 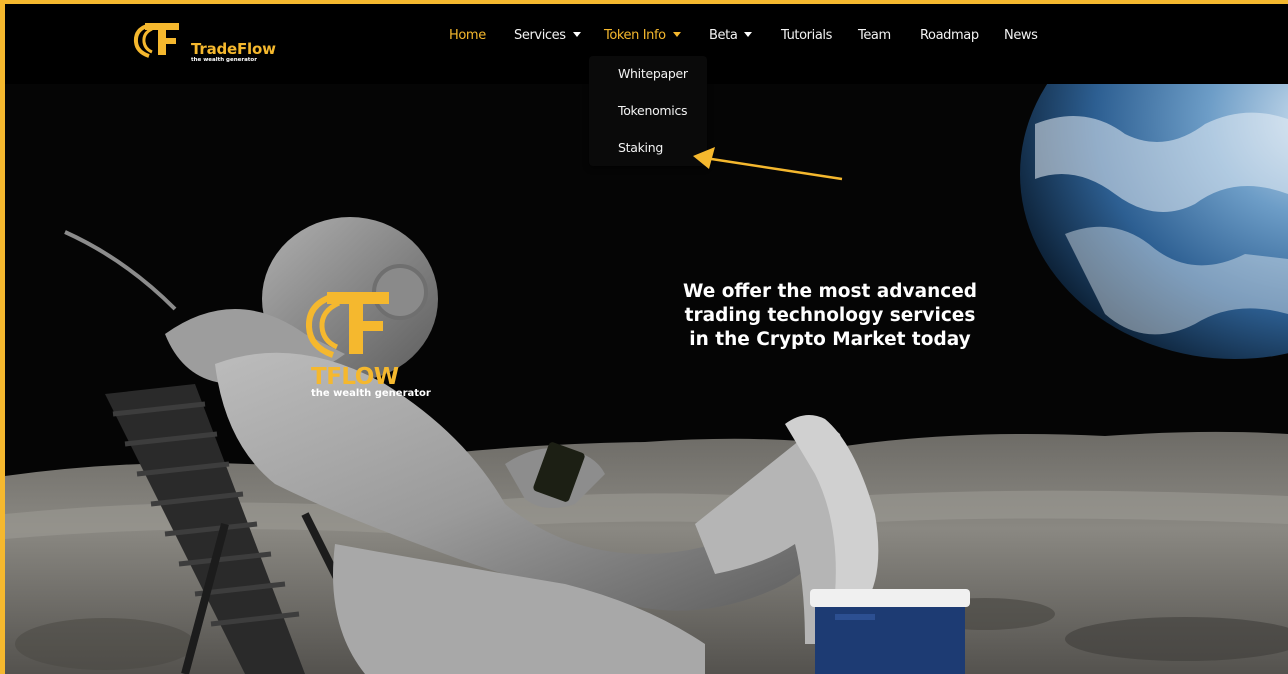 I want to click on nav-news-label: News, so click(x=1021, y=35).